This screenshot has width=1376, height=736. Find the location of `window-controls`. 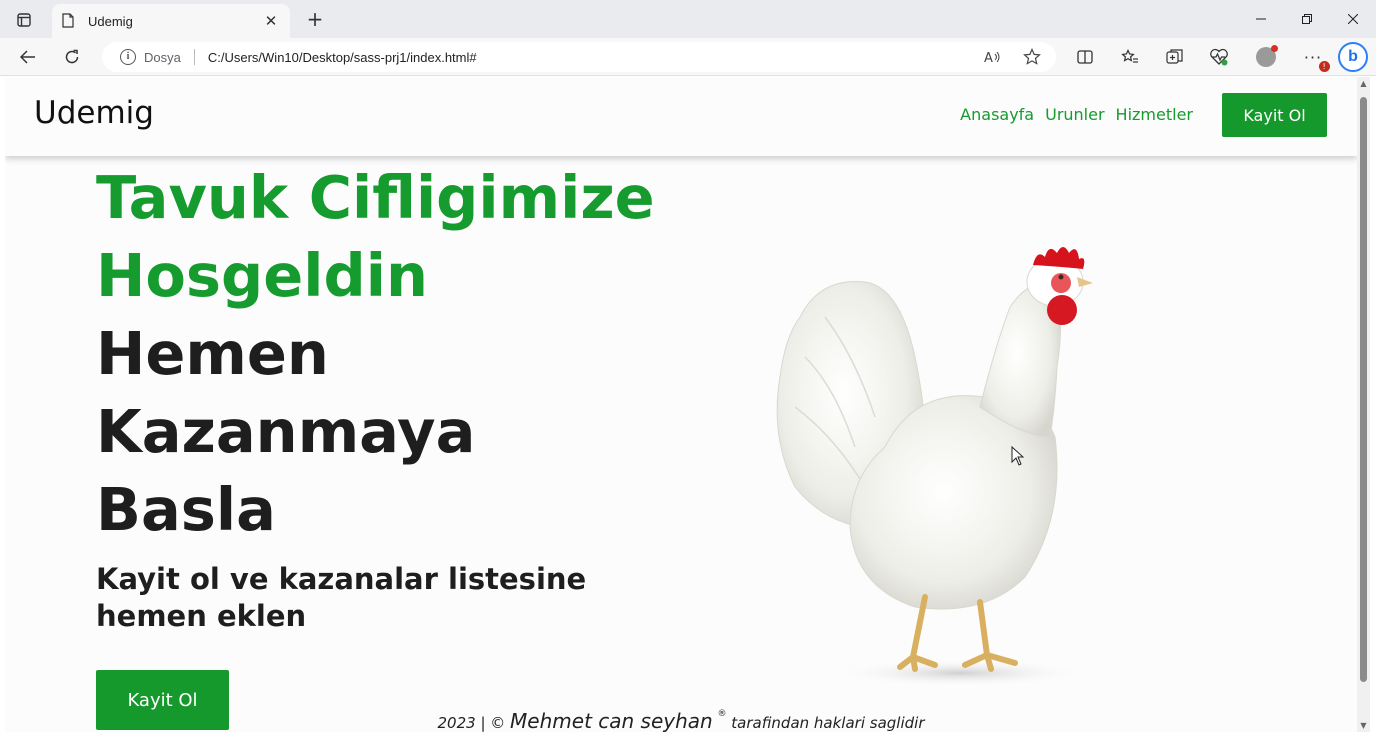

window-controls is located at coordinates (1307, 19).